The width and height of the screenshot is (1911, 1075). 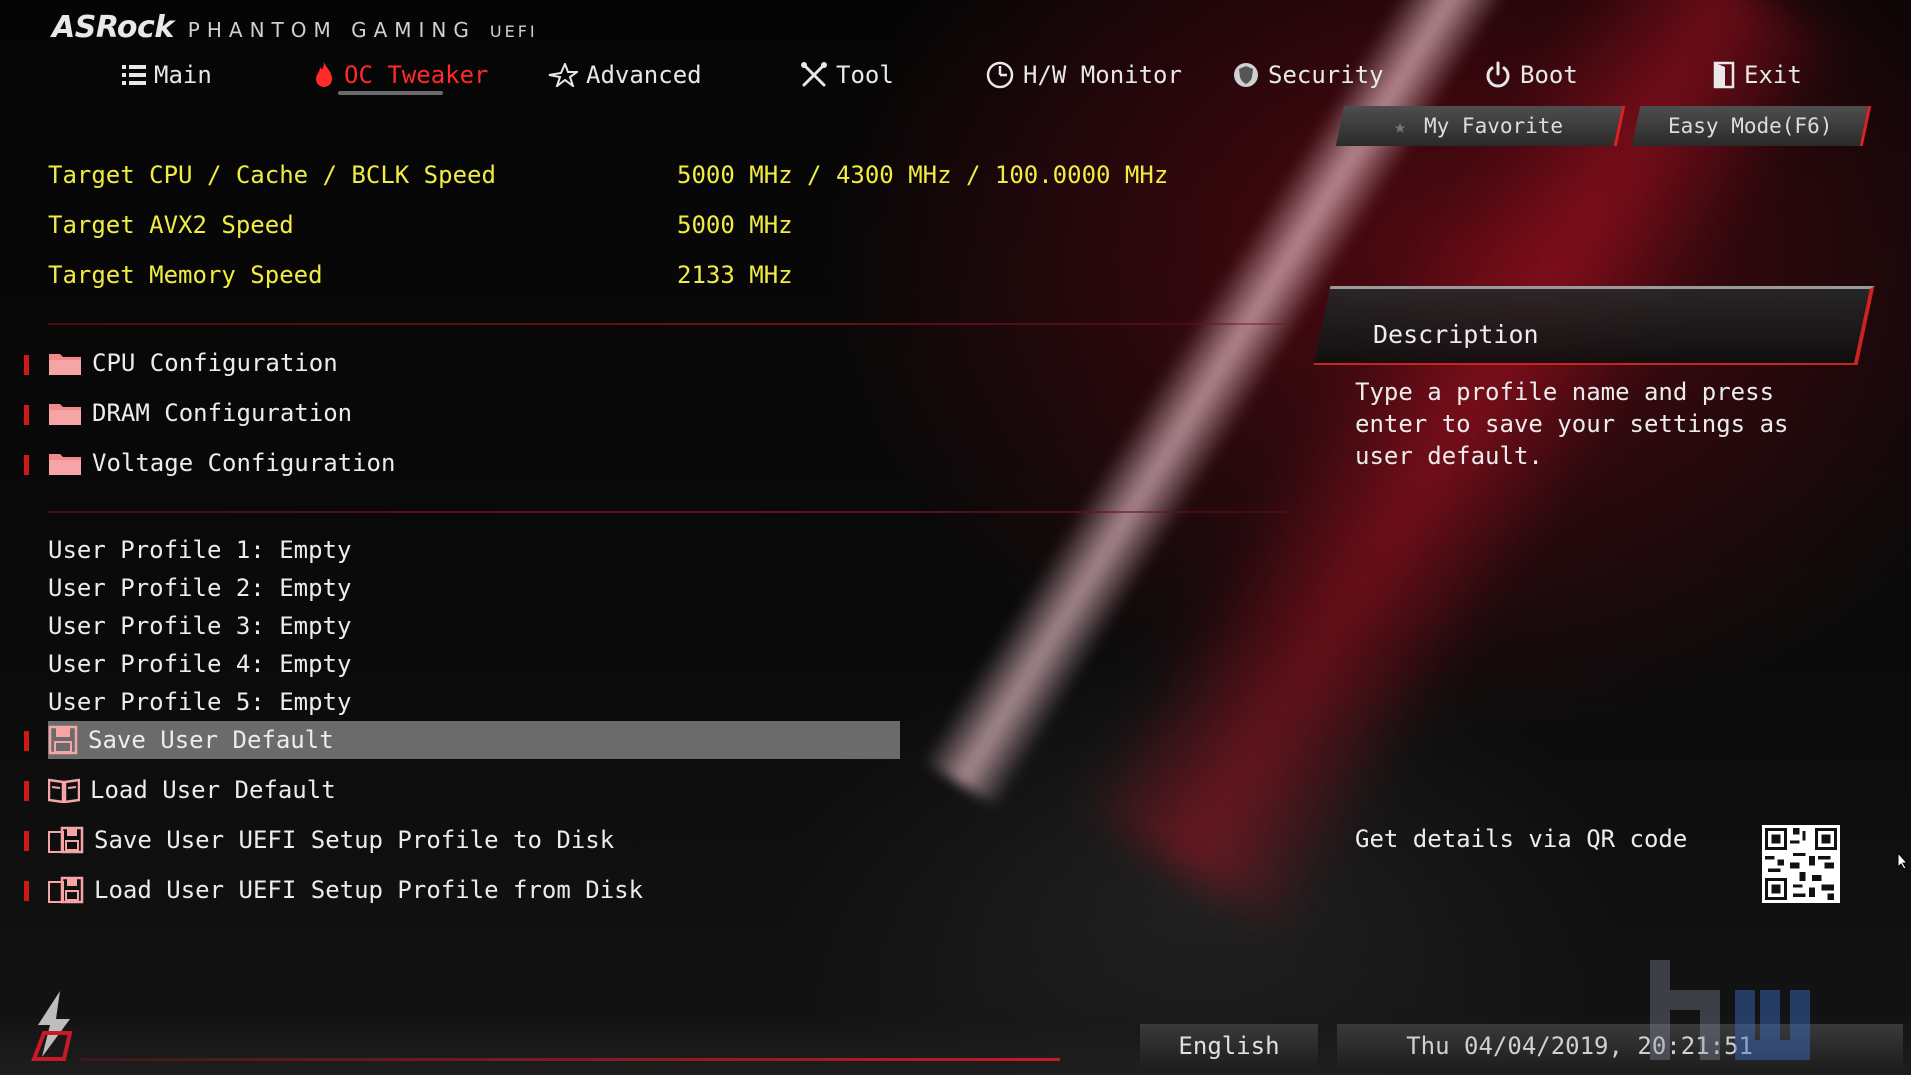 What do you see at coordinates (390, 93) in the screenshot?
I see `active-tab-underline` at bounding box center [390, 93].